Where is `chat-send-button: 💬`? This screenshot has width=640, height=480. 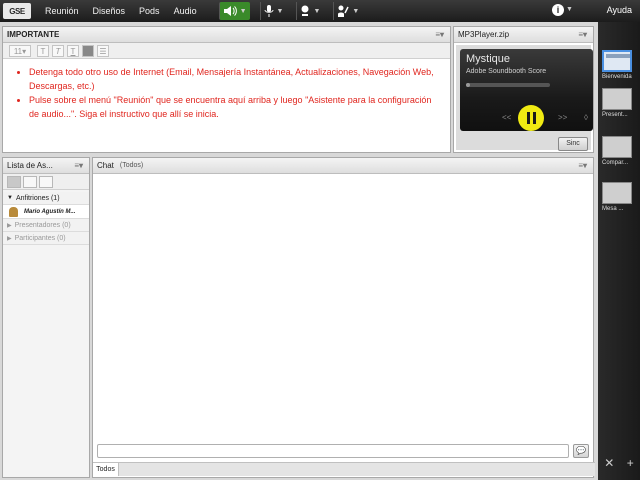
chat-send-button: 💬 is located at coordinates (581, 451).